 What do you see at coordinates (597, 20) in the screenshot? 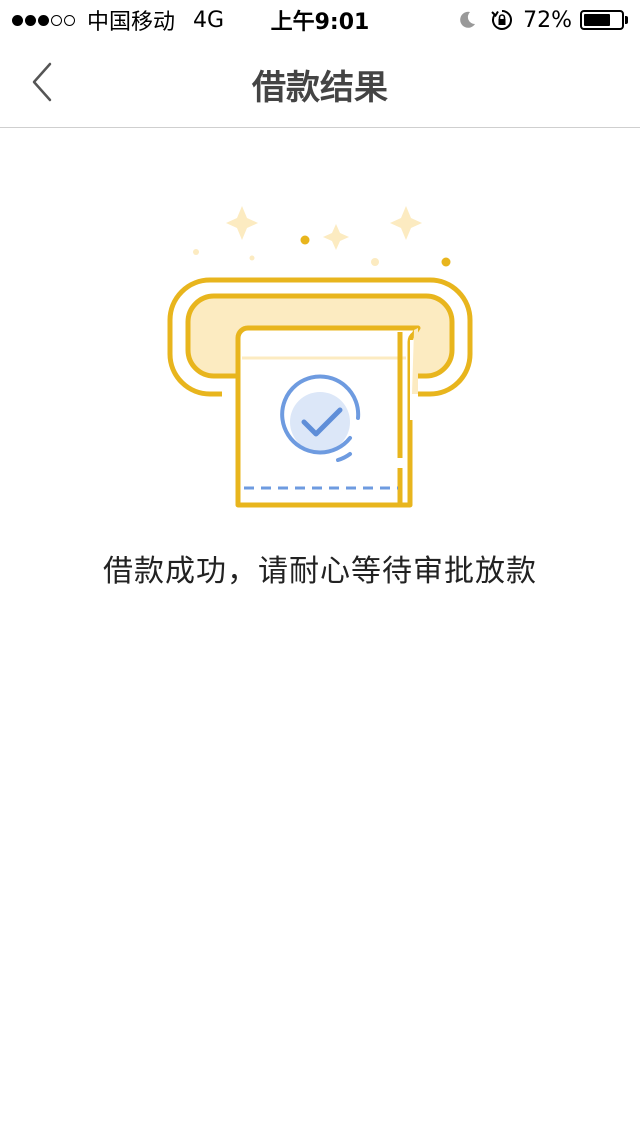
I see `battery-fill` at bounding box center [597, 20].